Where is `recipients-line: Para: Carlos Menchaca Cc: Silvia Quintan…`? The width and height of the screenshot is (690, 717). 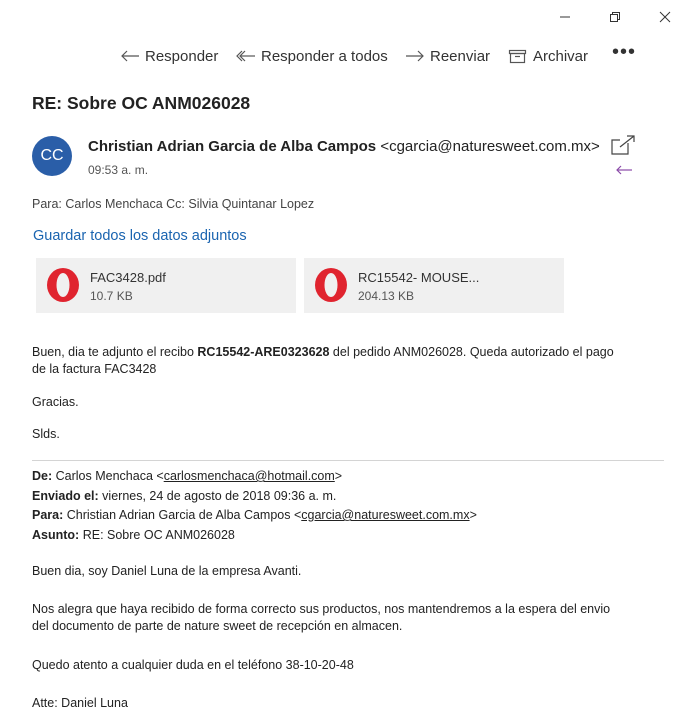 recipients-line: Para: Carlos Menchaca Cc: Silvia Quintan… is located at coordinates (173, 204).